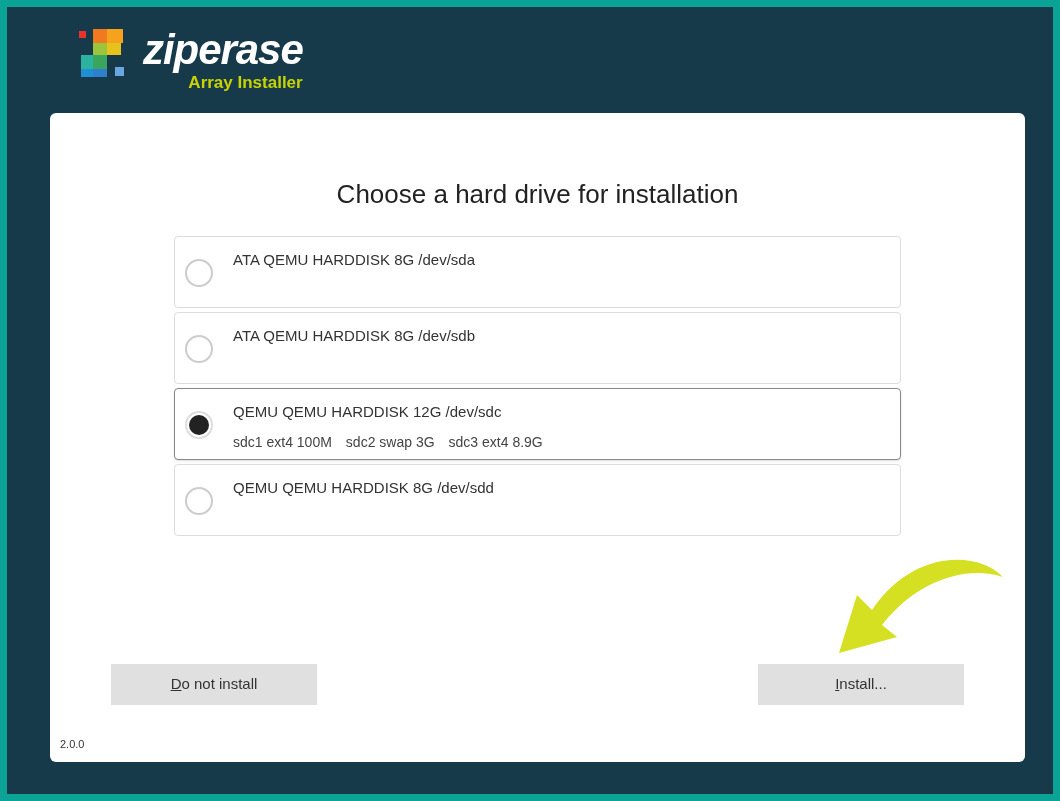  Describe the element at coordinates (354, 336) in the screenshot. I see `drive-title: ATA QEMU HARDDISK 8G /dev/sdb` at that location.